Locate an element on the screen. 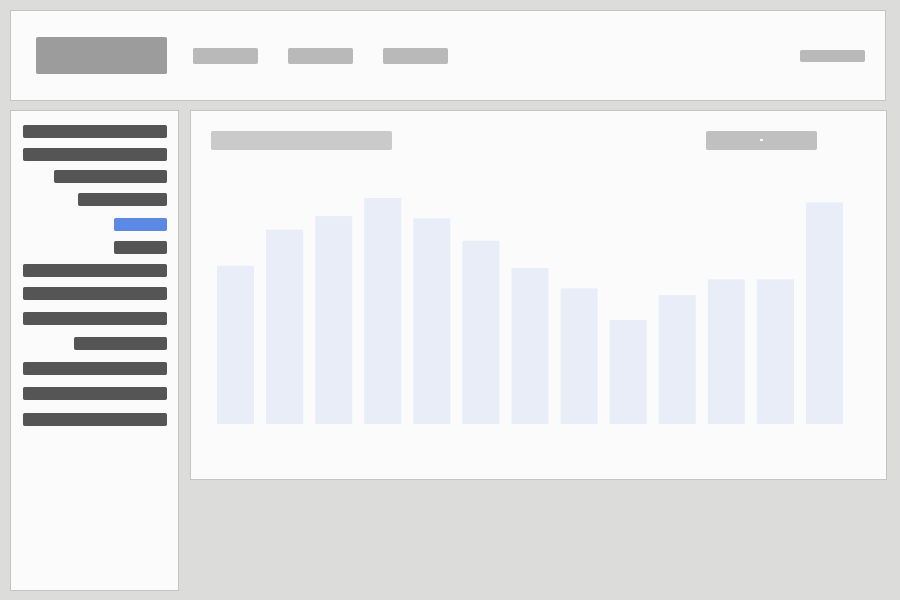 Image resolution: width=900 pixels, height=600 pixels. top-header is located at coordinates (448, 55).